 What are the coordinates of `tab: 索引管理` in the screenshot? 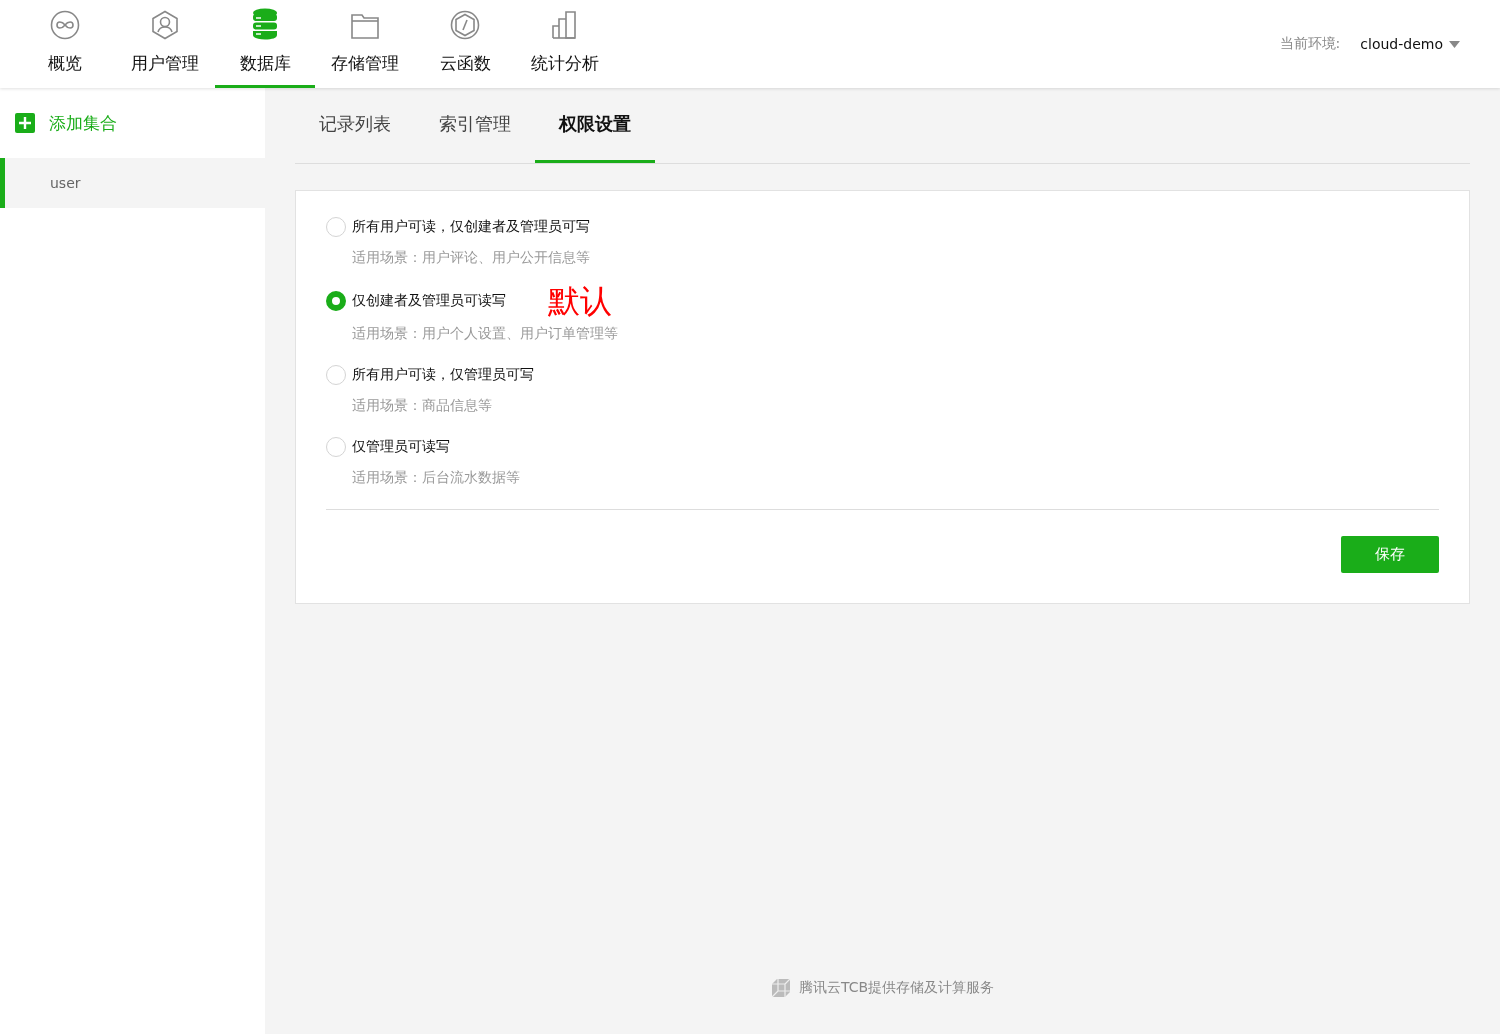 It's located at (475, 125).